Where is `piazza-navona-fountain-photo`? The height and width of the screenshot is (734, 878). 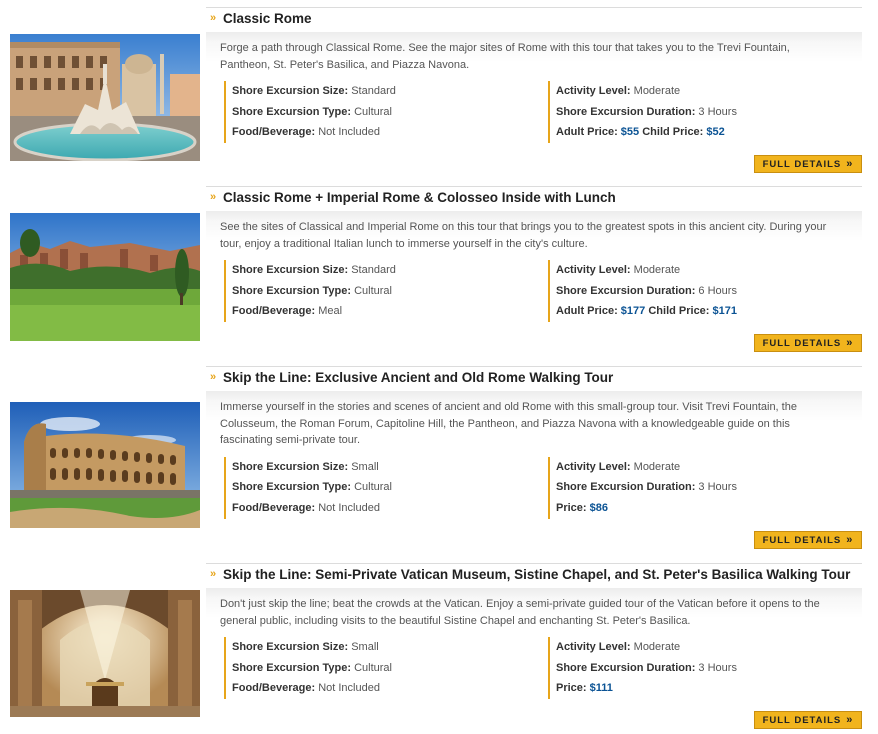 piazza-navona-fountain-photo is located at coordinates (105, 97).